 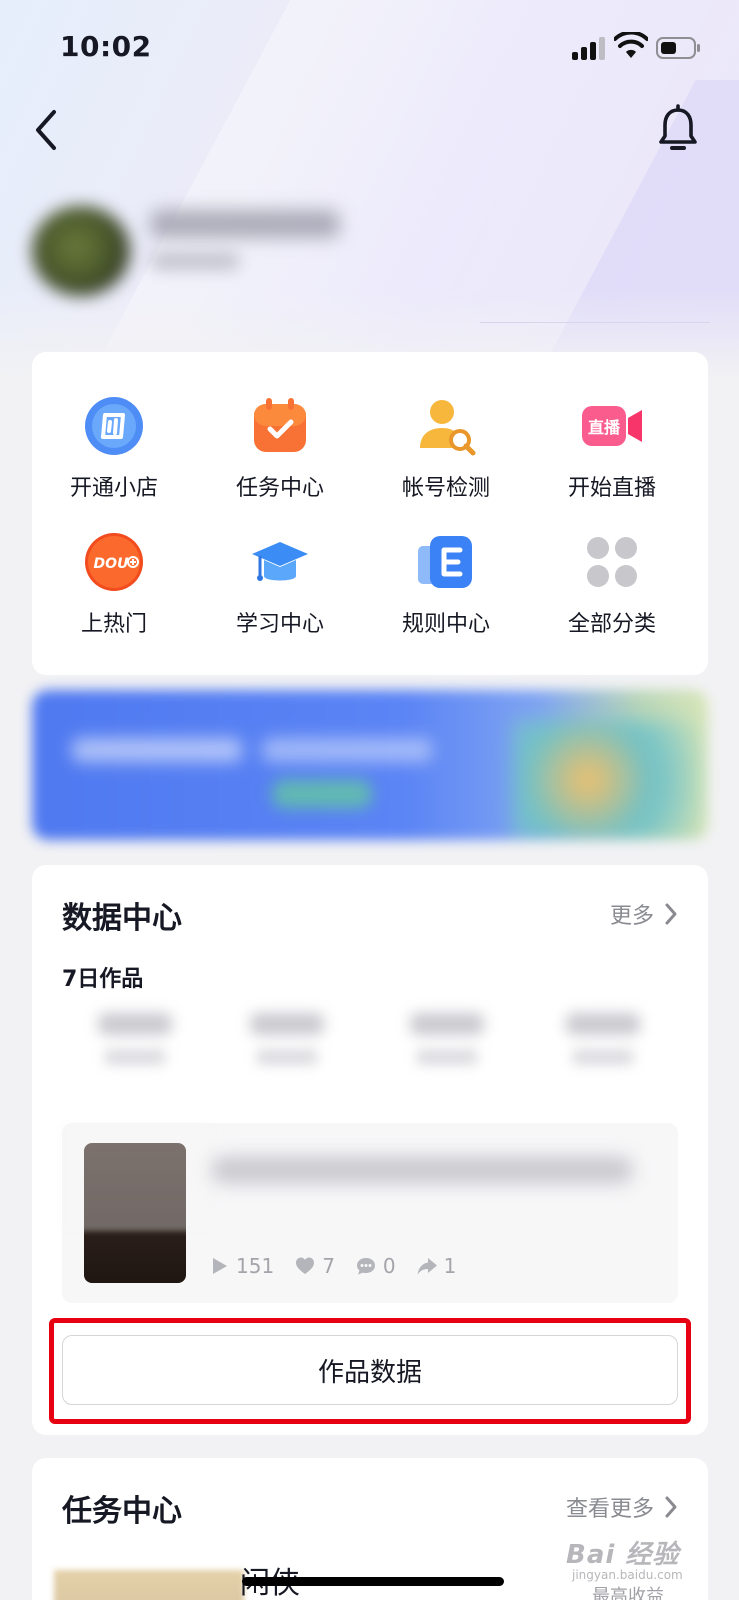 What do you see at coordinates (604, 427) in the screenshot?
I see `live-badge-text: 直播` at bounding box center [604, 427].